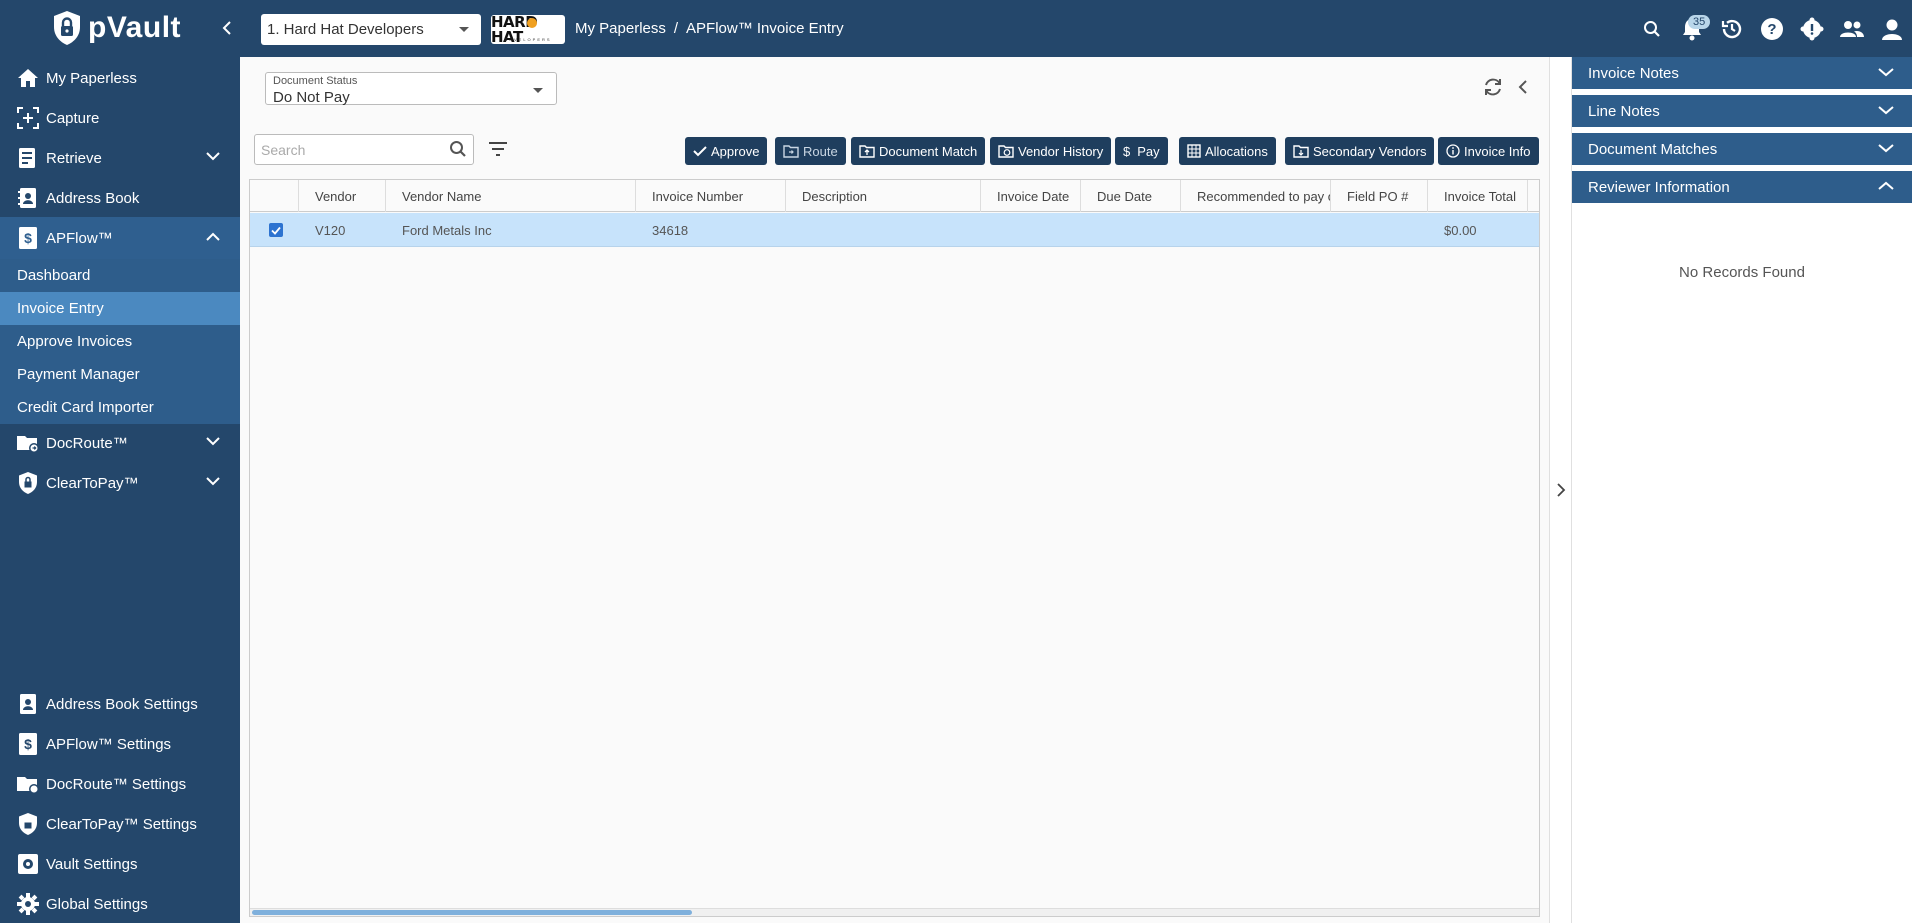 This screenshot has height=923, width=1912. I want to click on cell-recommended, so click(1256, 230).